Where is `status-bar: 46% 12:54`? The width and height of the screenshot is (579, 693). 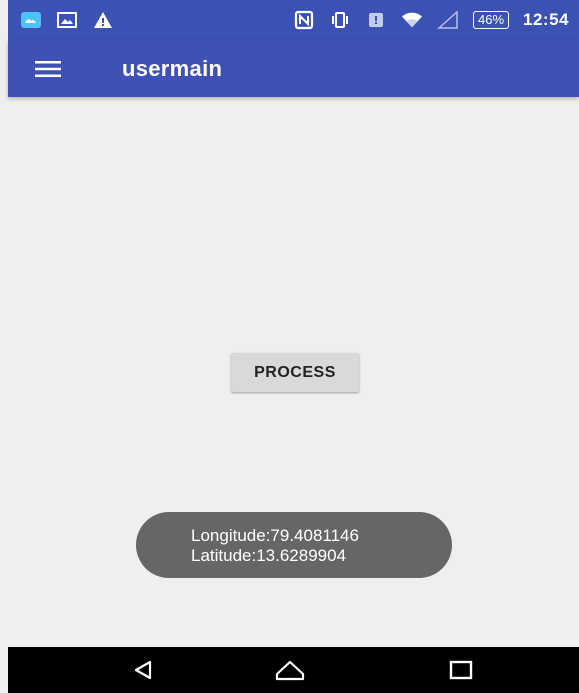
status-bar: 46% 12:54 is located at coordinates (293, 20).